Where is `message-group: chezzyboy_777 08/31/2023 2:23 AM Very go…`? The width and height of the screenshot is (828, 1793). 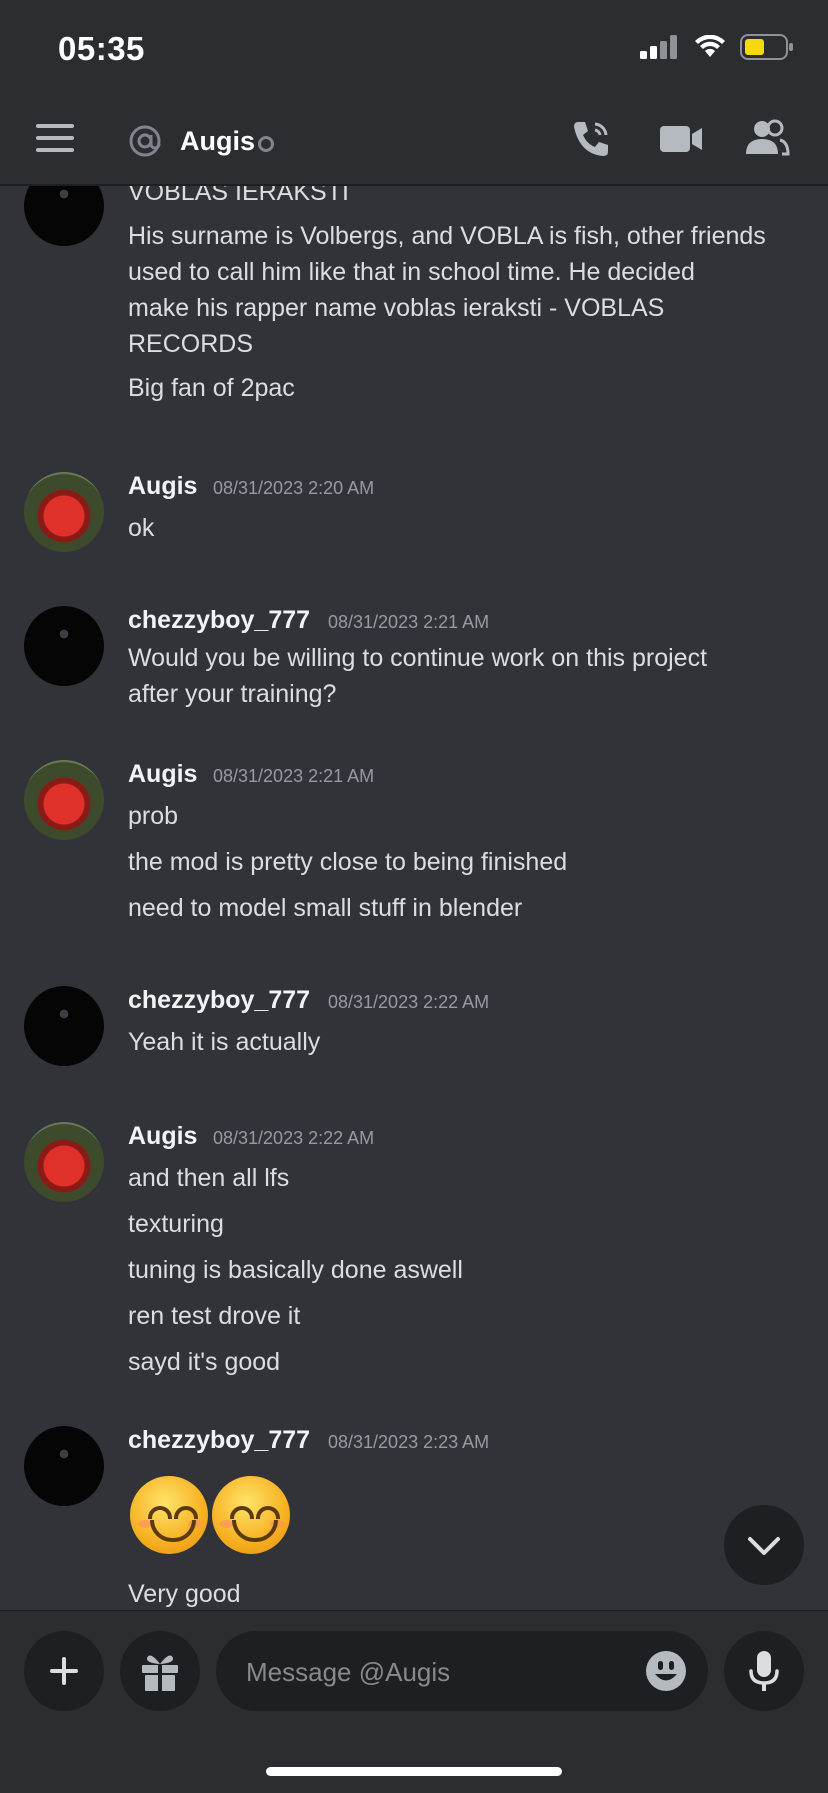
message-group: chezzyboy_777 08/31/2023 2:23 AM Very go… is located at coordinates (414, 1518).